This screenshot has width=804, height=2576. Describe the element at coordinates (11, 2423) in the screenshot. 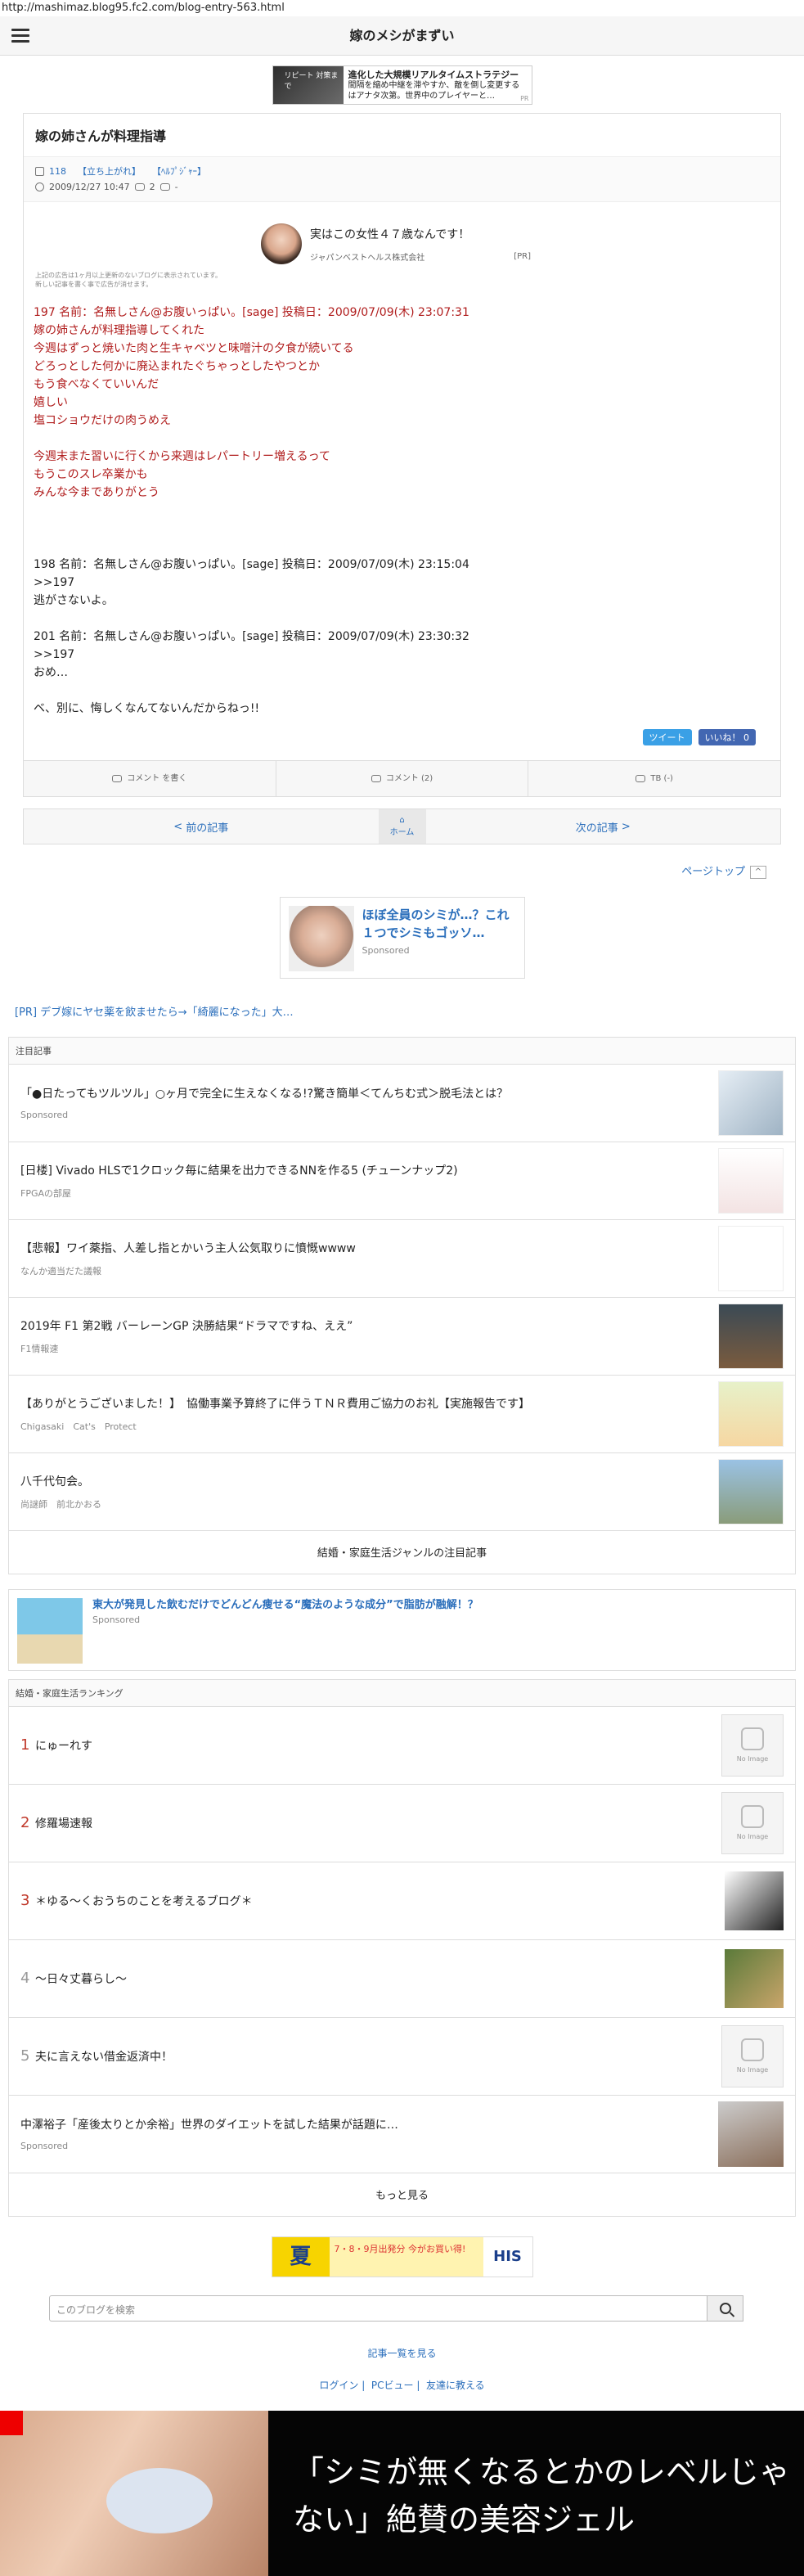

I see `ad-badge` at that location.